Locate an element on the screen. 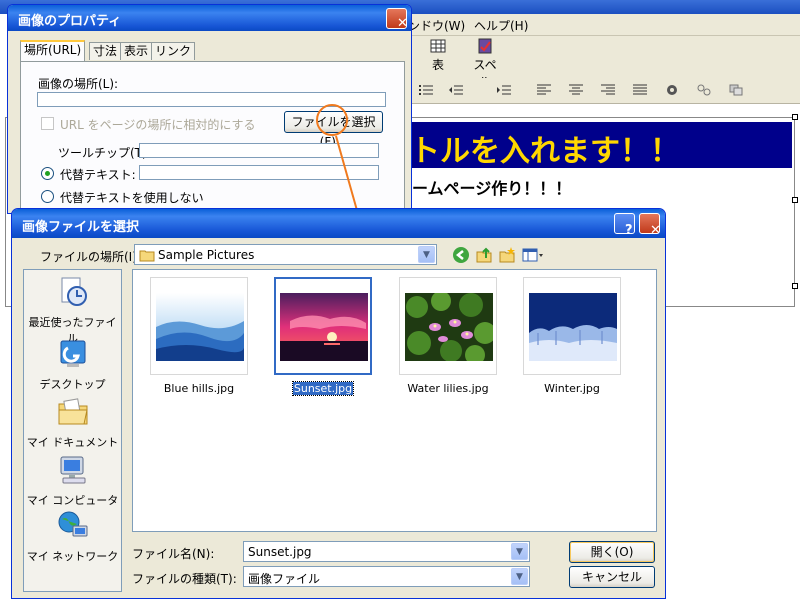 The width and height of the screenshot is (800, 600). numbered-list-icon is located at coordinates (426, 90).